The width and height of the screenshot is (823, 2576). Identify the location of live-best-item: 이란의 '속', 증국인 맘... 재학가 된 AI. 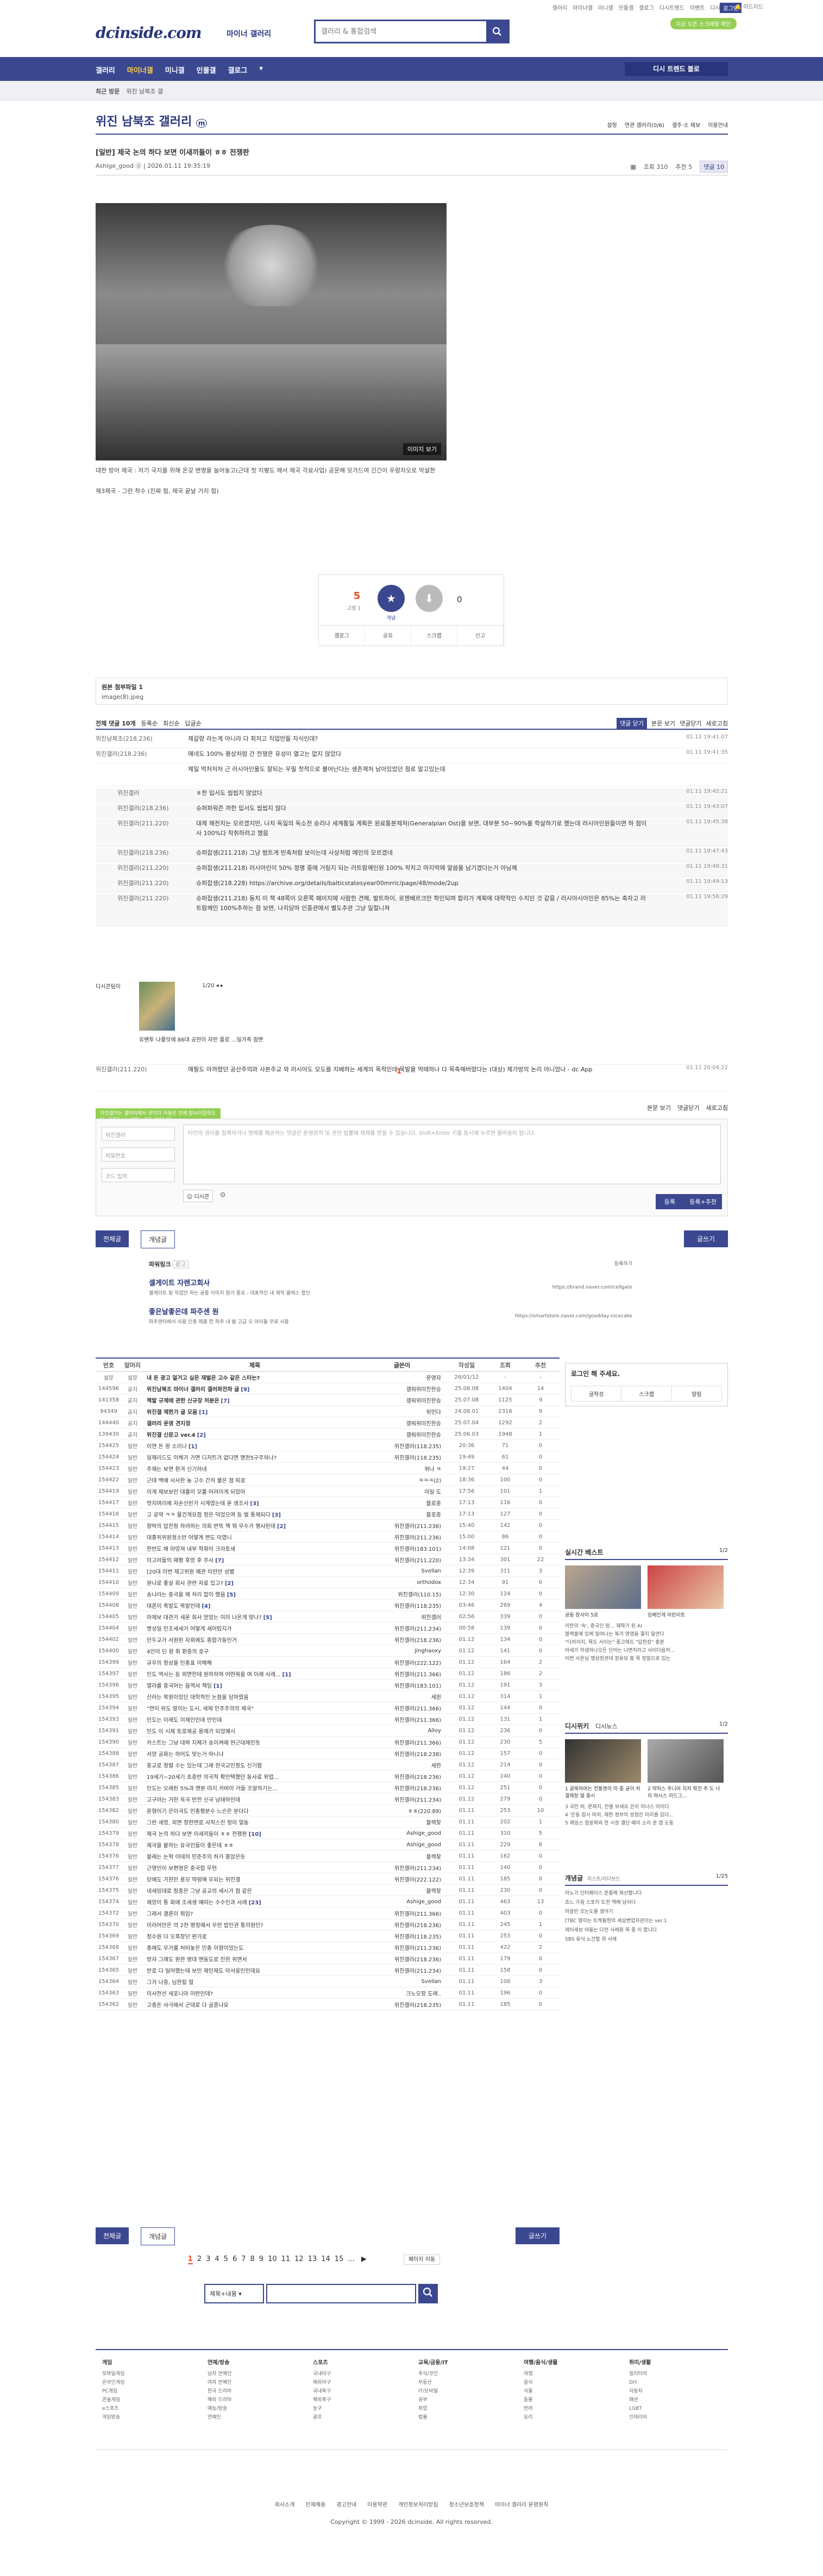
(646, 1626).